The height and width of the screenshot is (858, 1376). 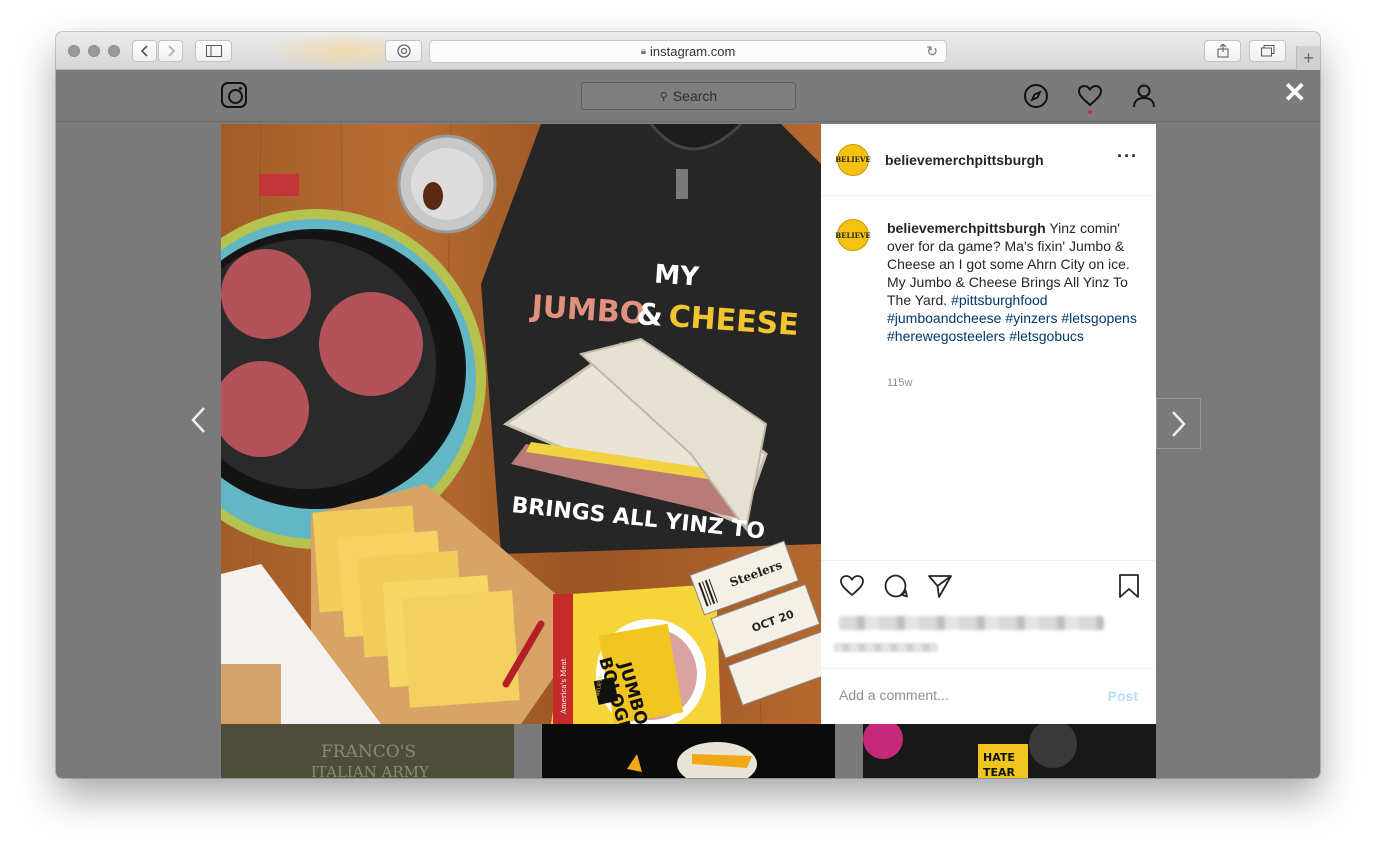 I want to click on forward-button, so click(x=170, y=51).